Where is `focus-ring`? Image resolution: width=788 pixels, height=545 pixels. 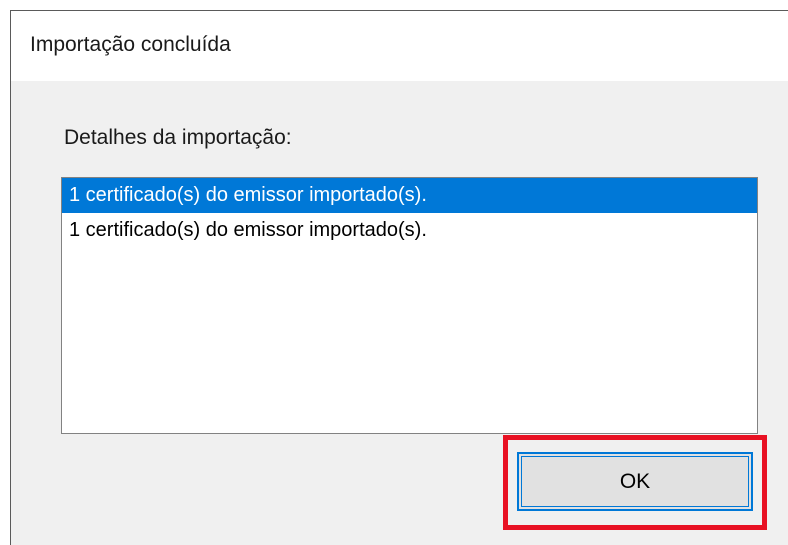
focus-ring is located at coordinates (635, 481).